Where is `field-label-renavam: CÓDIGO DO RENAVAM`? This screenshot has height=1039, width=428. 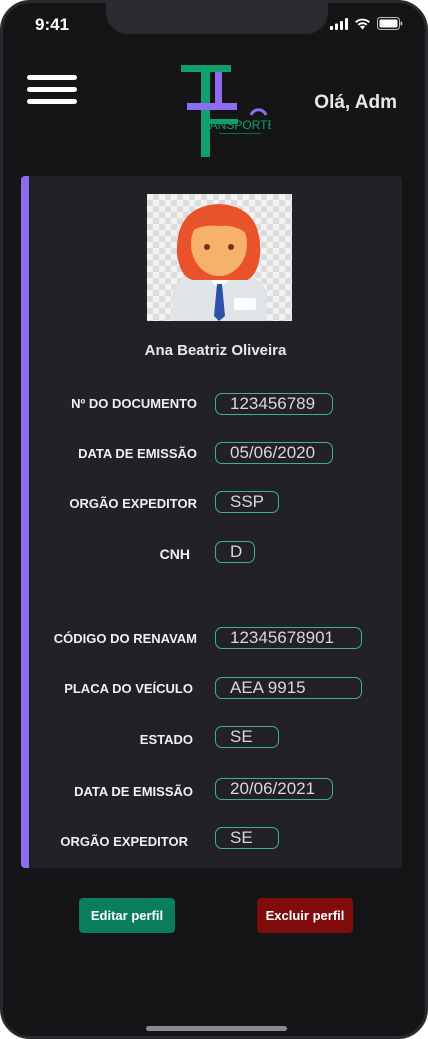 field-label-renavam: CÓDIGO DO RENAVAM is located at coordinates (125, 638).